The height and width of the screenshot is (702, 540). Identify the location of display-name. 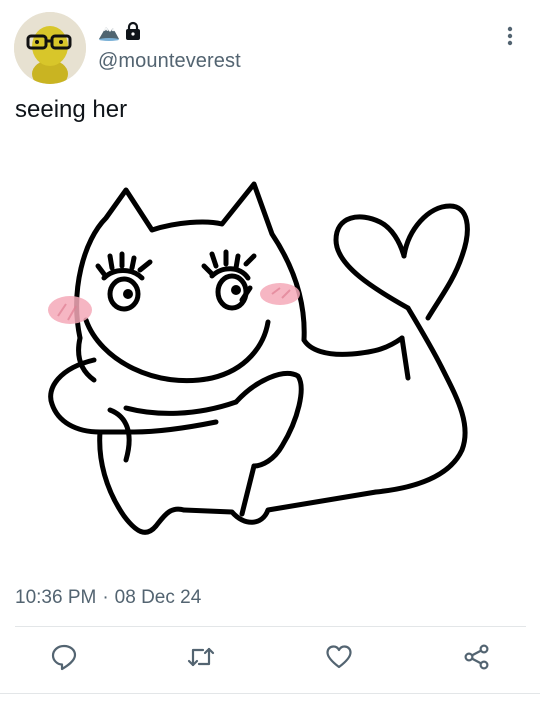
(120, 31).